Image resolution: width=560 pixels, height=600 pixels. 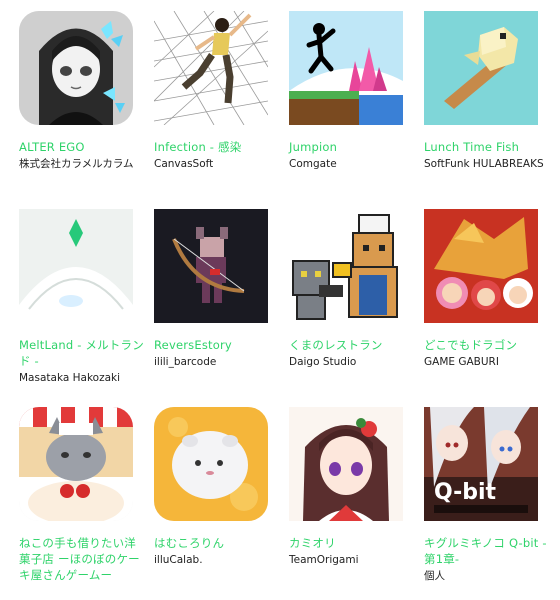 What do you see at coordinates (346, 266) in the screenshot?
I see `kuma-restaurant-icon` at bounding box center [346, 266].